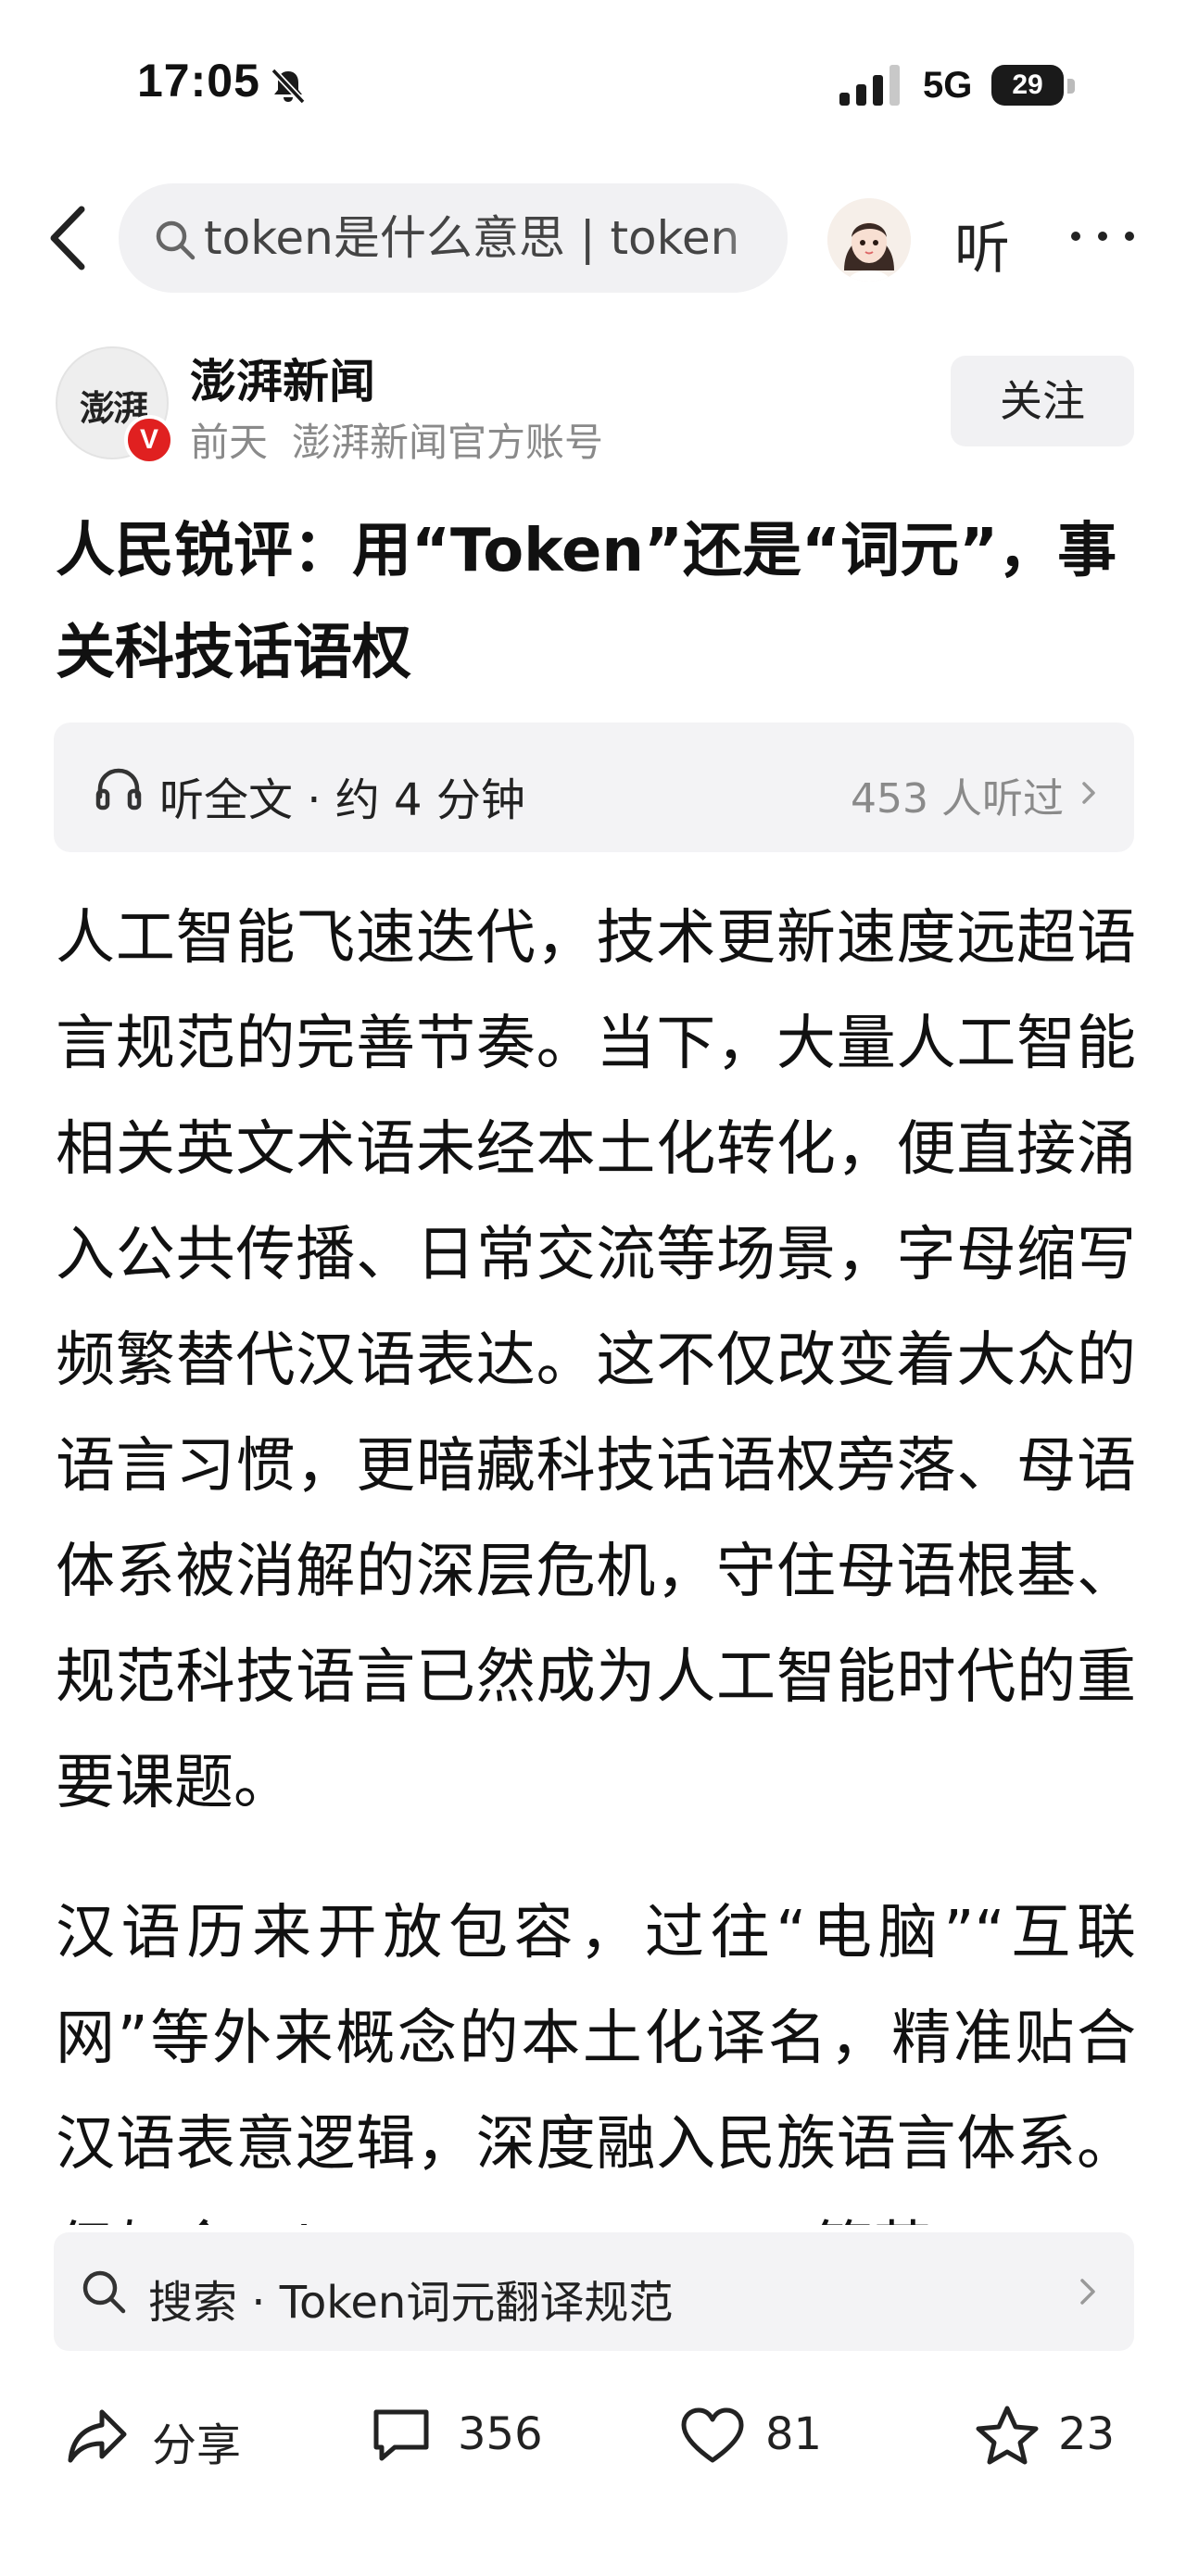 The height and width of the screenshot is (2576, 1186). I want to click on headphones-icon, so click(118, 789).